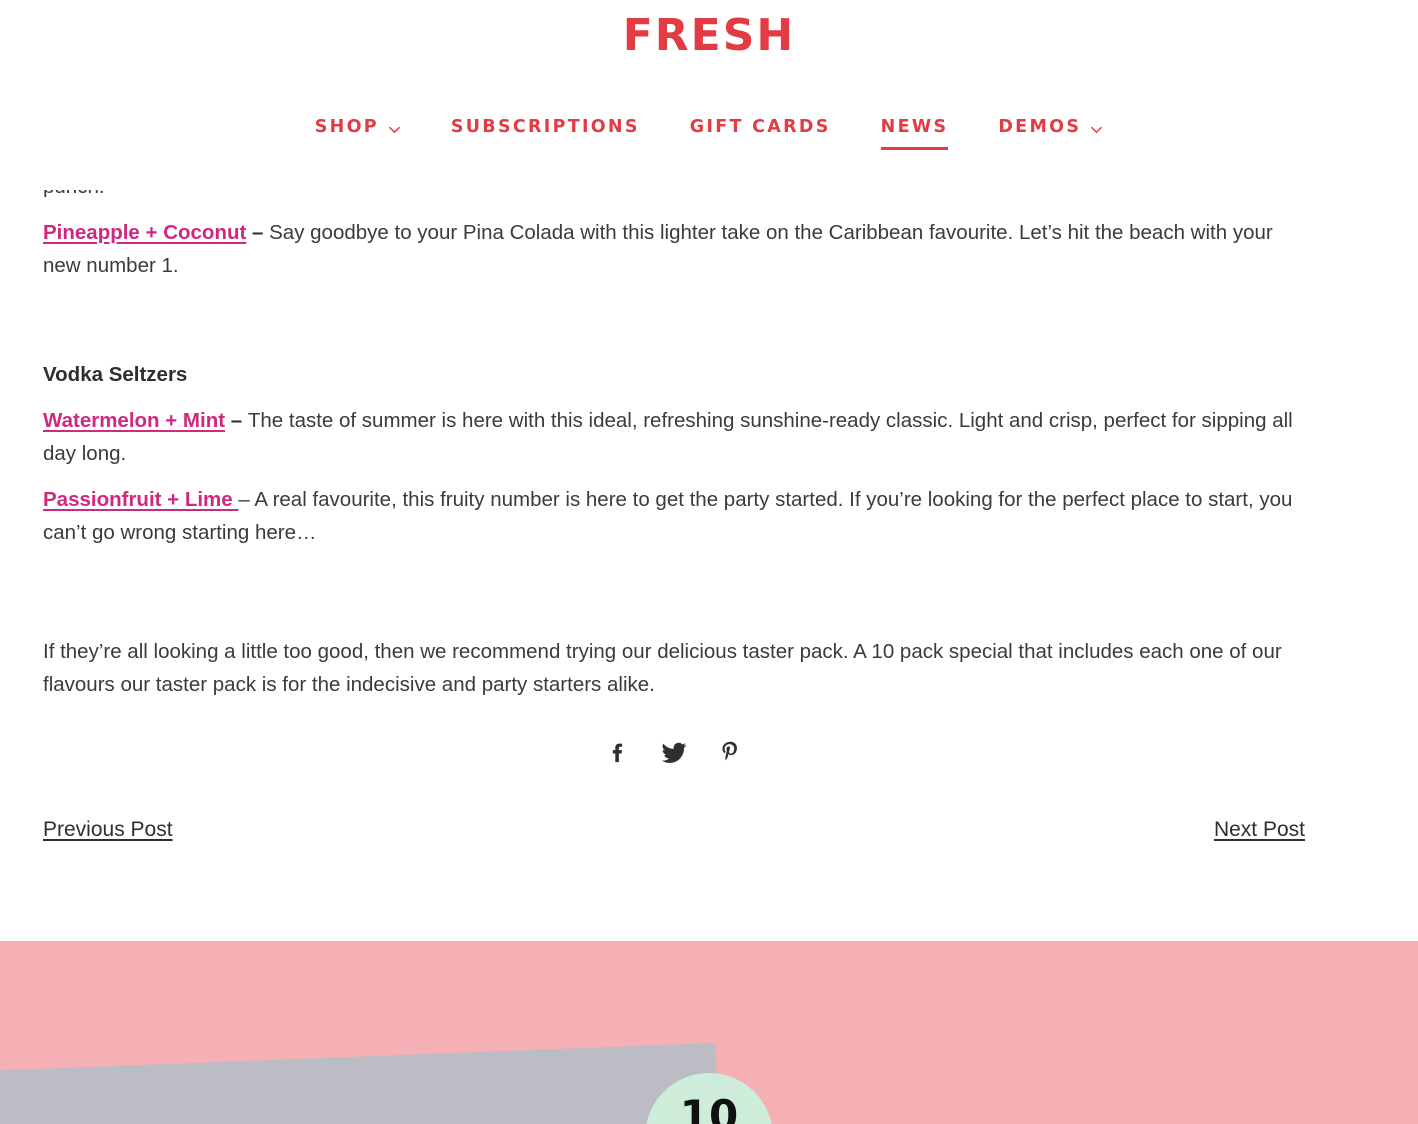 The image size is (1418, 1124). What do you see at coordinates (1259, 830) in the screenshot?
I see `next-post-link: Next Post` at bounding box center [1259, 830].